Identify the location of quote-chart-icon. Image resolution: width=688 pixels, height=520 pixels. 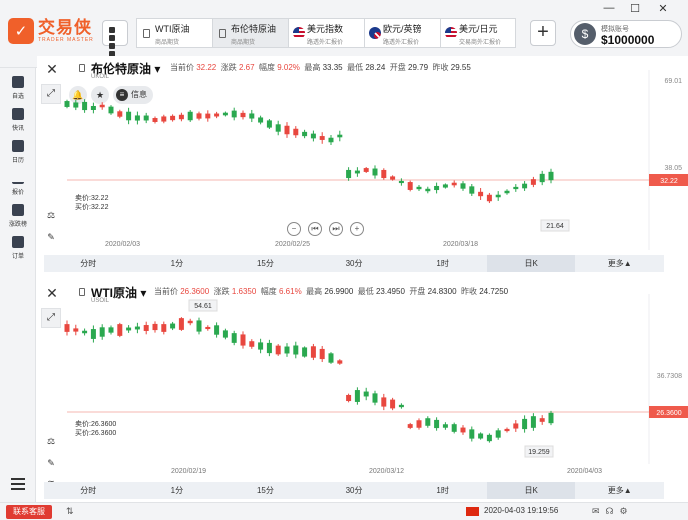
(18, 178).